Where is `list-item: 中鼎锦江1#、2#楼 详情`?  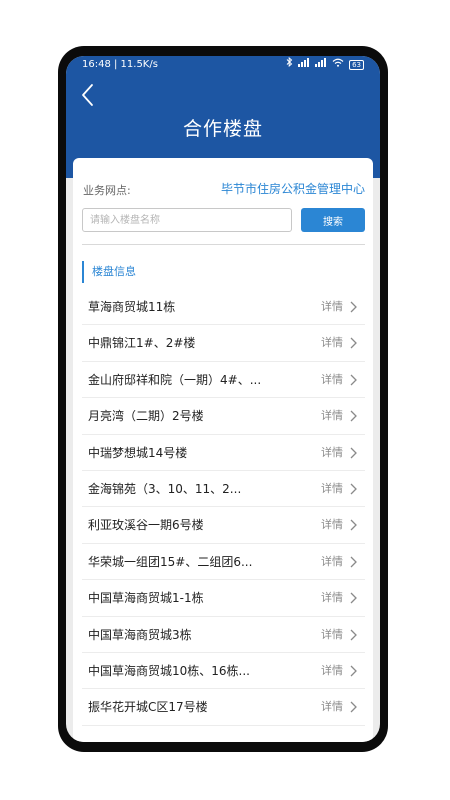 list-item: 中鼎锦江1#、2#楼 详情 is located at coordinates (223, 343).